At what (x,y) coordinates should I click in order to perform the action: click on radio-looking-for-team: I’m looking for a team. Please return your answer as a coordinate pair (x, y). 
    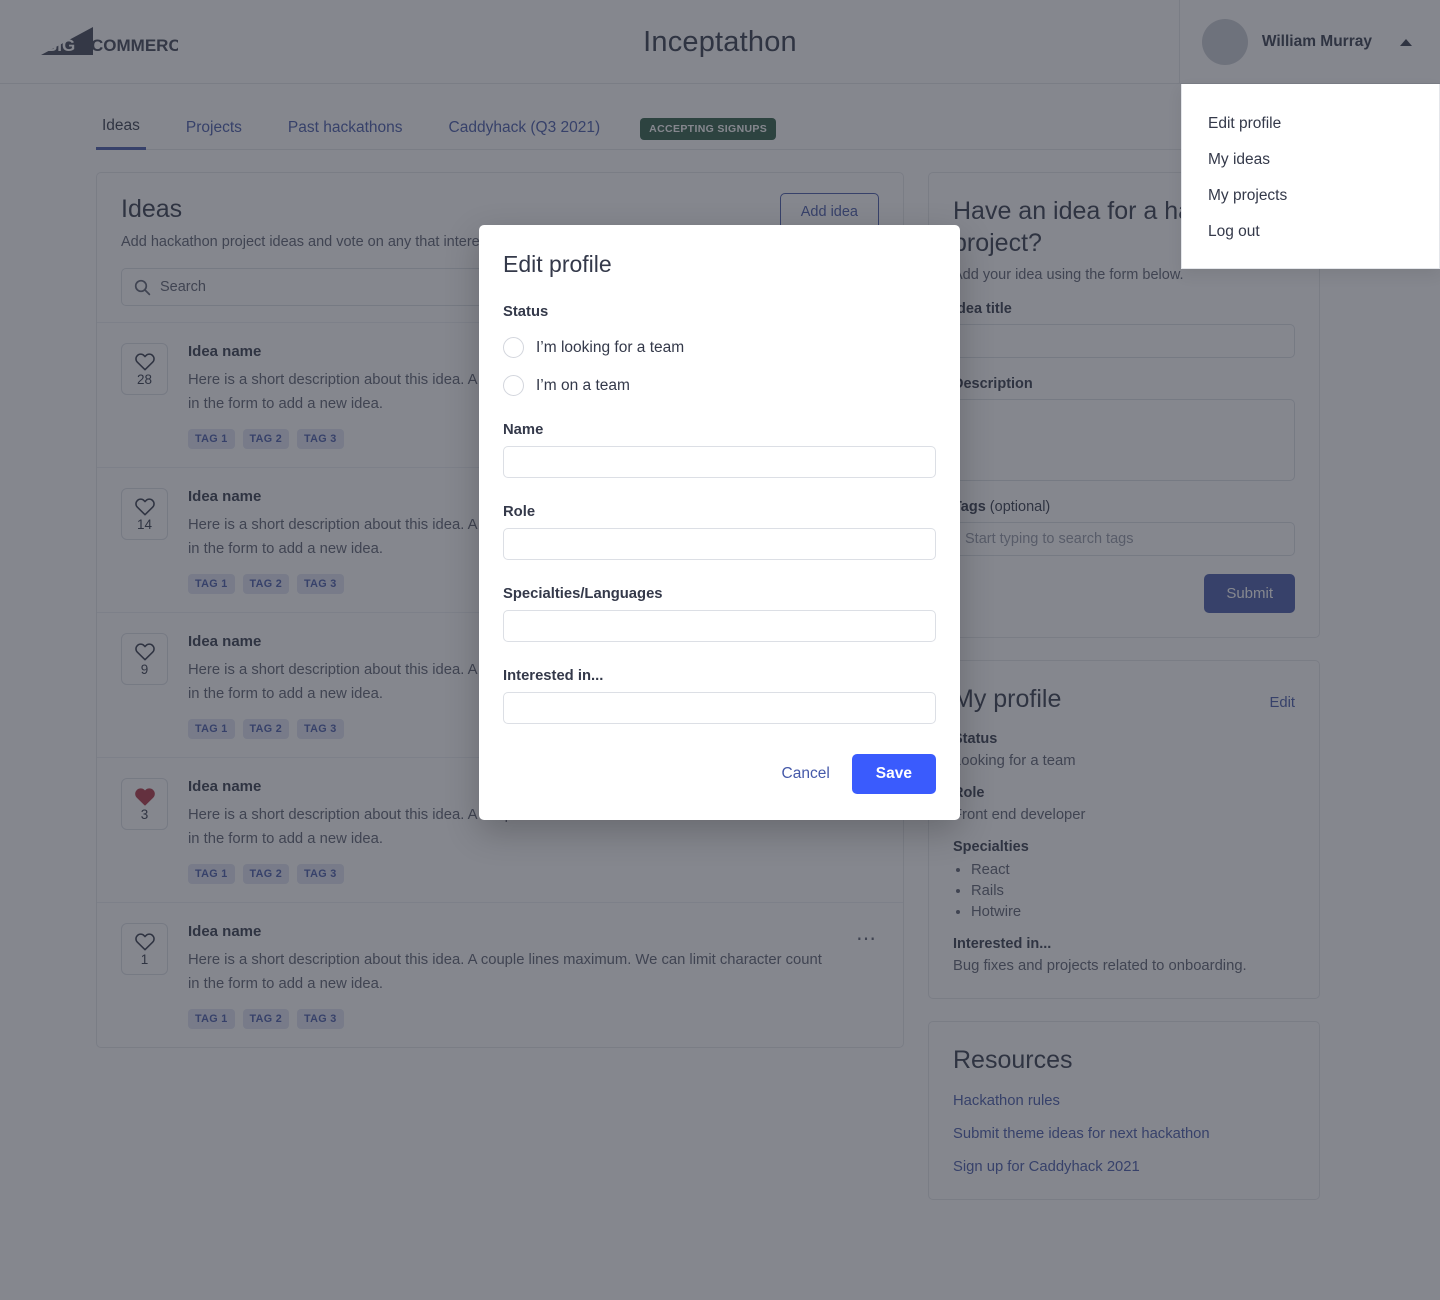
    Looking at the image, I should click on (719, 347).